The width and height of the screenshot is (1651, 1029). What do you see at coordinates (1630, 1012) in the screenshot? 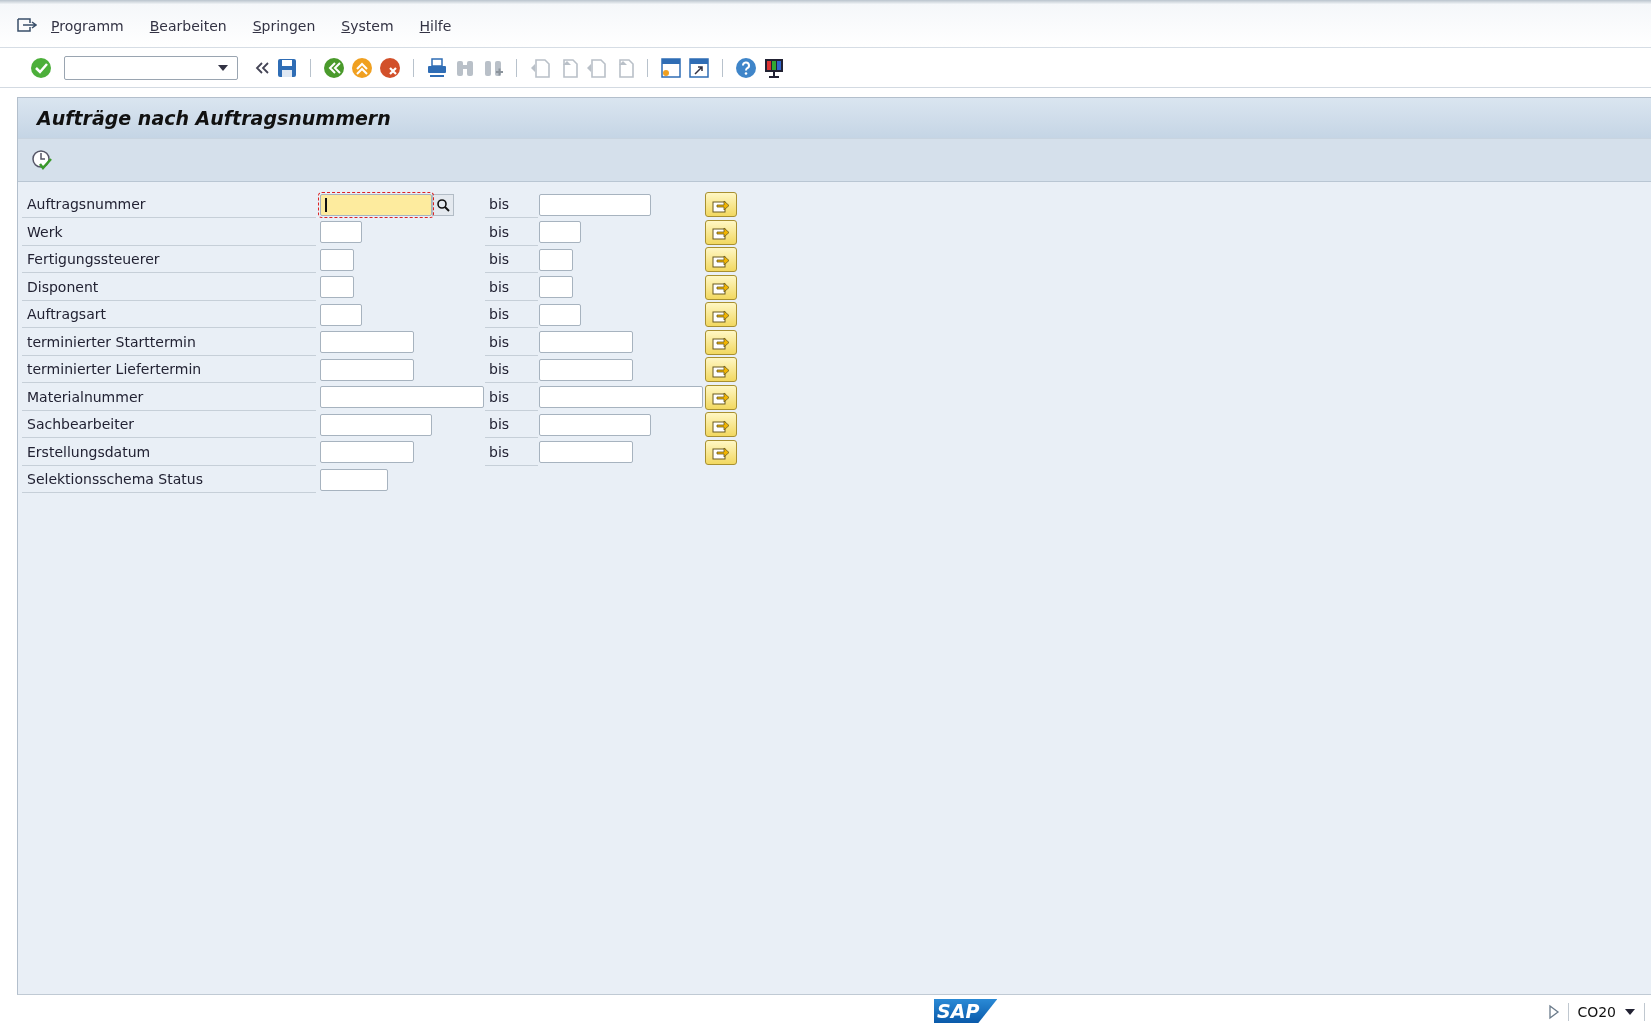
I see `caret-icon` at bounding box center [1630, 1012].